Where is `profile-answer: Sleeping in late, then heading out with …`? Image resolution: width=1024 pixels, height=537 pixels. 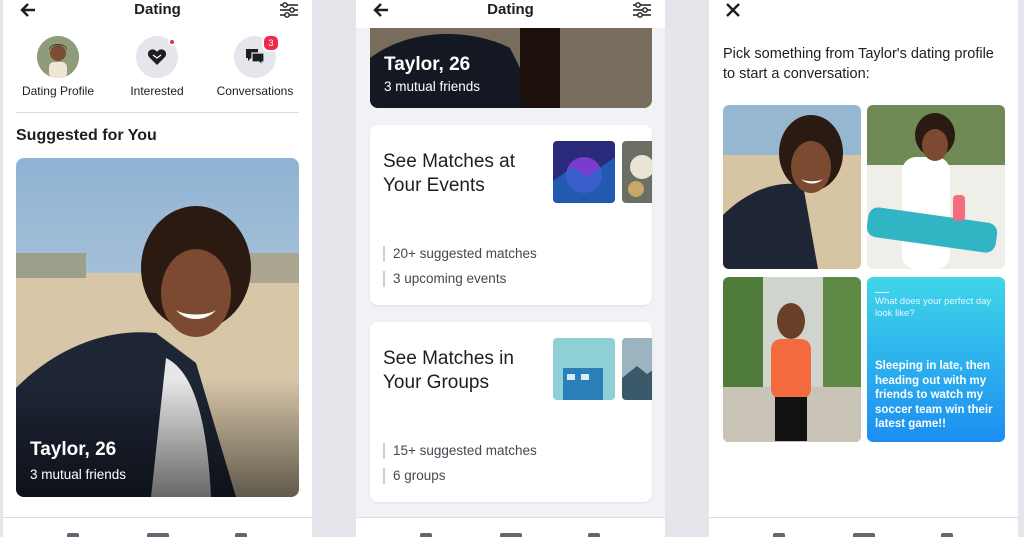
profile-answer: Sleeping in late, then heading out with … is located at coordinates (934, 395).